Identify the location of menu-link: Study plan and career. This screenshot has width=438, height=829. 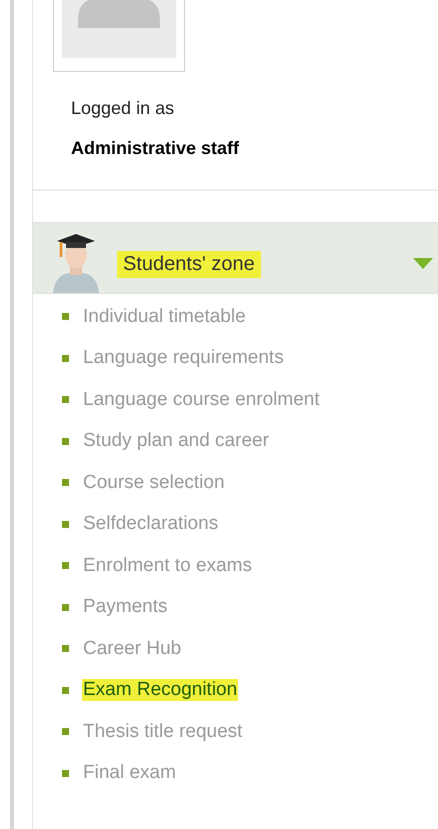
(176, 441).